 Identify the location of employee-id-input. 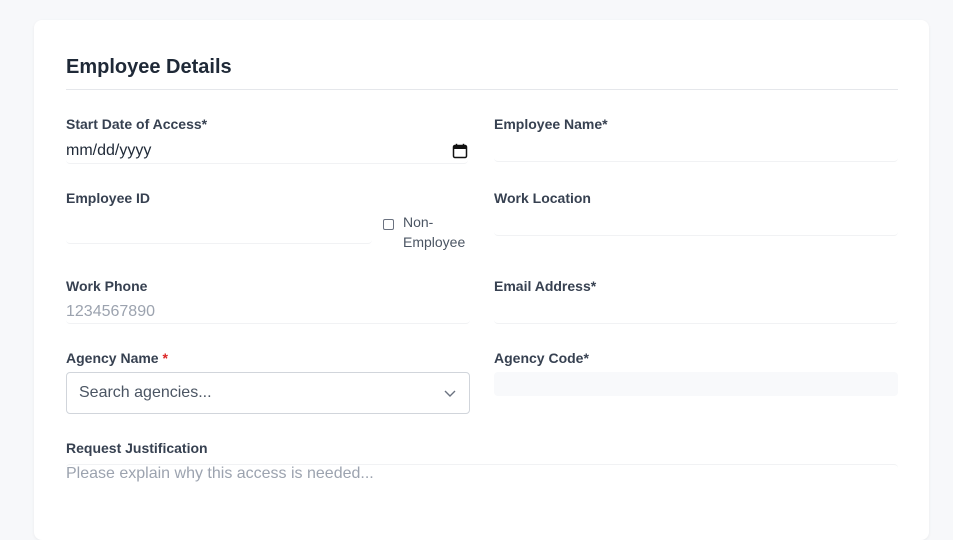
(219, 232).